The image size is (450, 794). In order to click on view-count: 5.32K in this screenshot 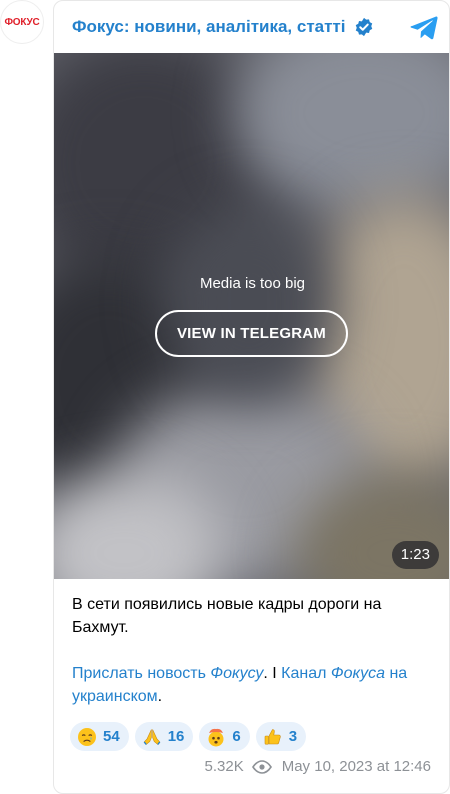, I will do `click(224, 766)`.